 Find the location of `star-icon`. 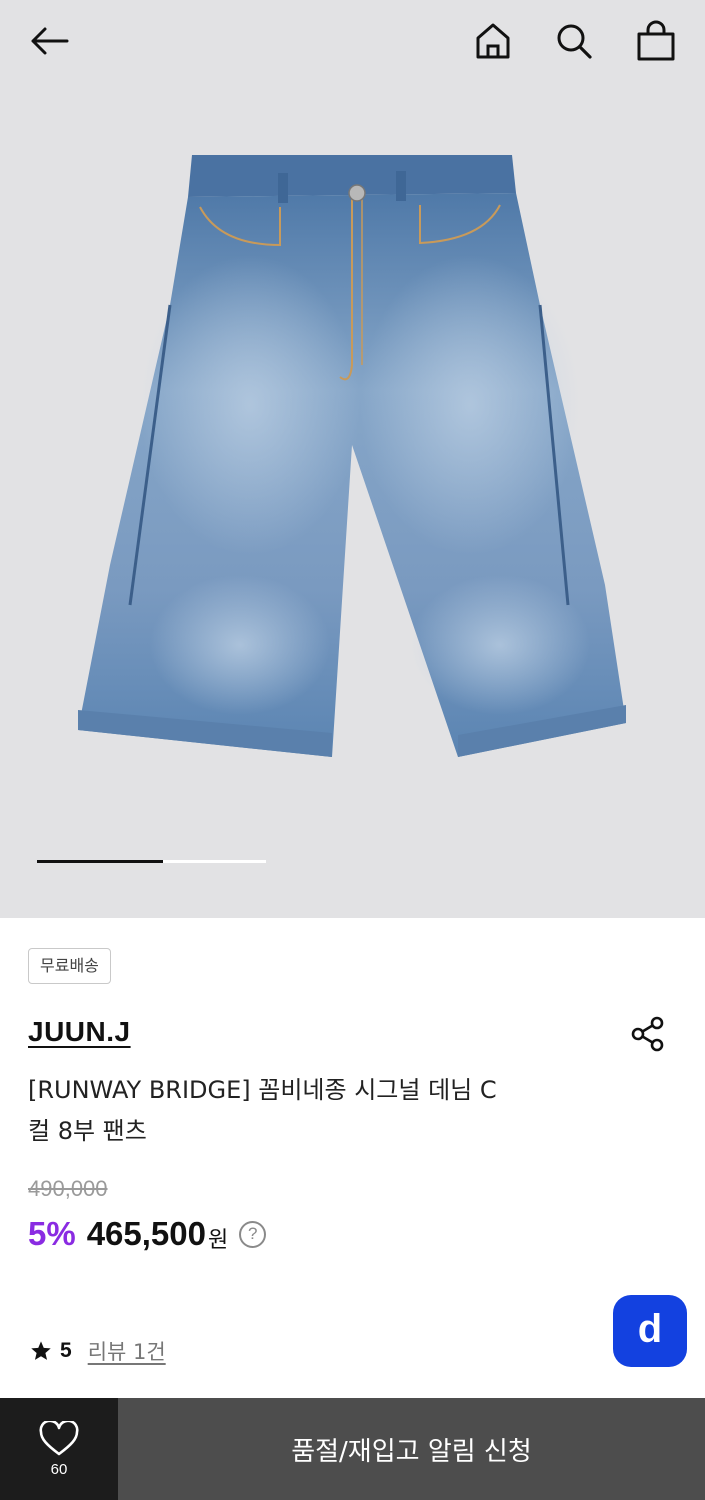

star-icon is located at coordinates (41, 1350).